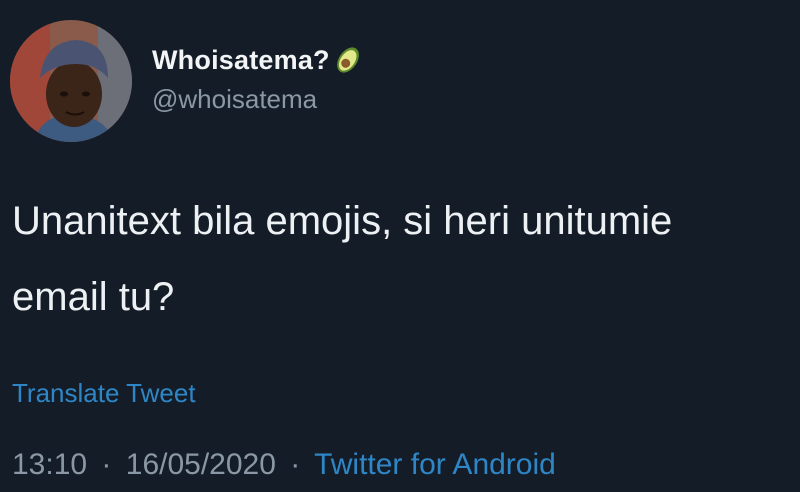 The height and width of the screenshot is (492, 800). What do you see at coordinates (342, 221) in the screenshot?
I see `tweet-text-line: Unanitext bila emojis, si heri unitumie` at bounding box center [342, 221].